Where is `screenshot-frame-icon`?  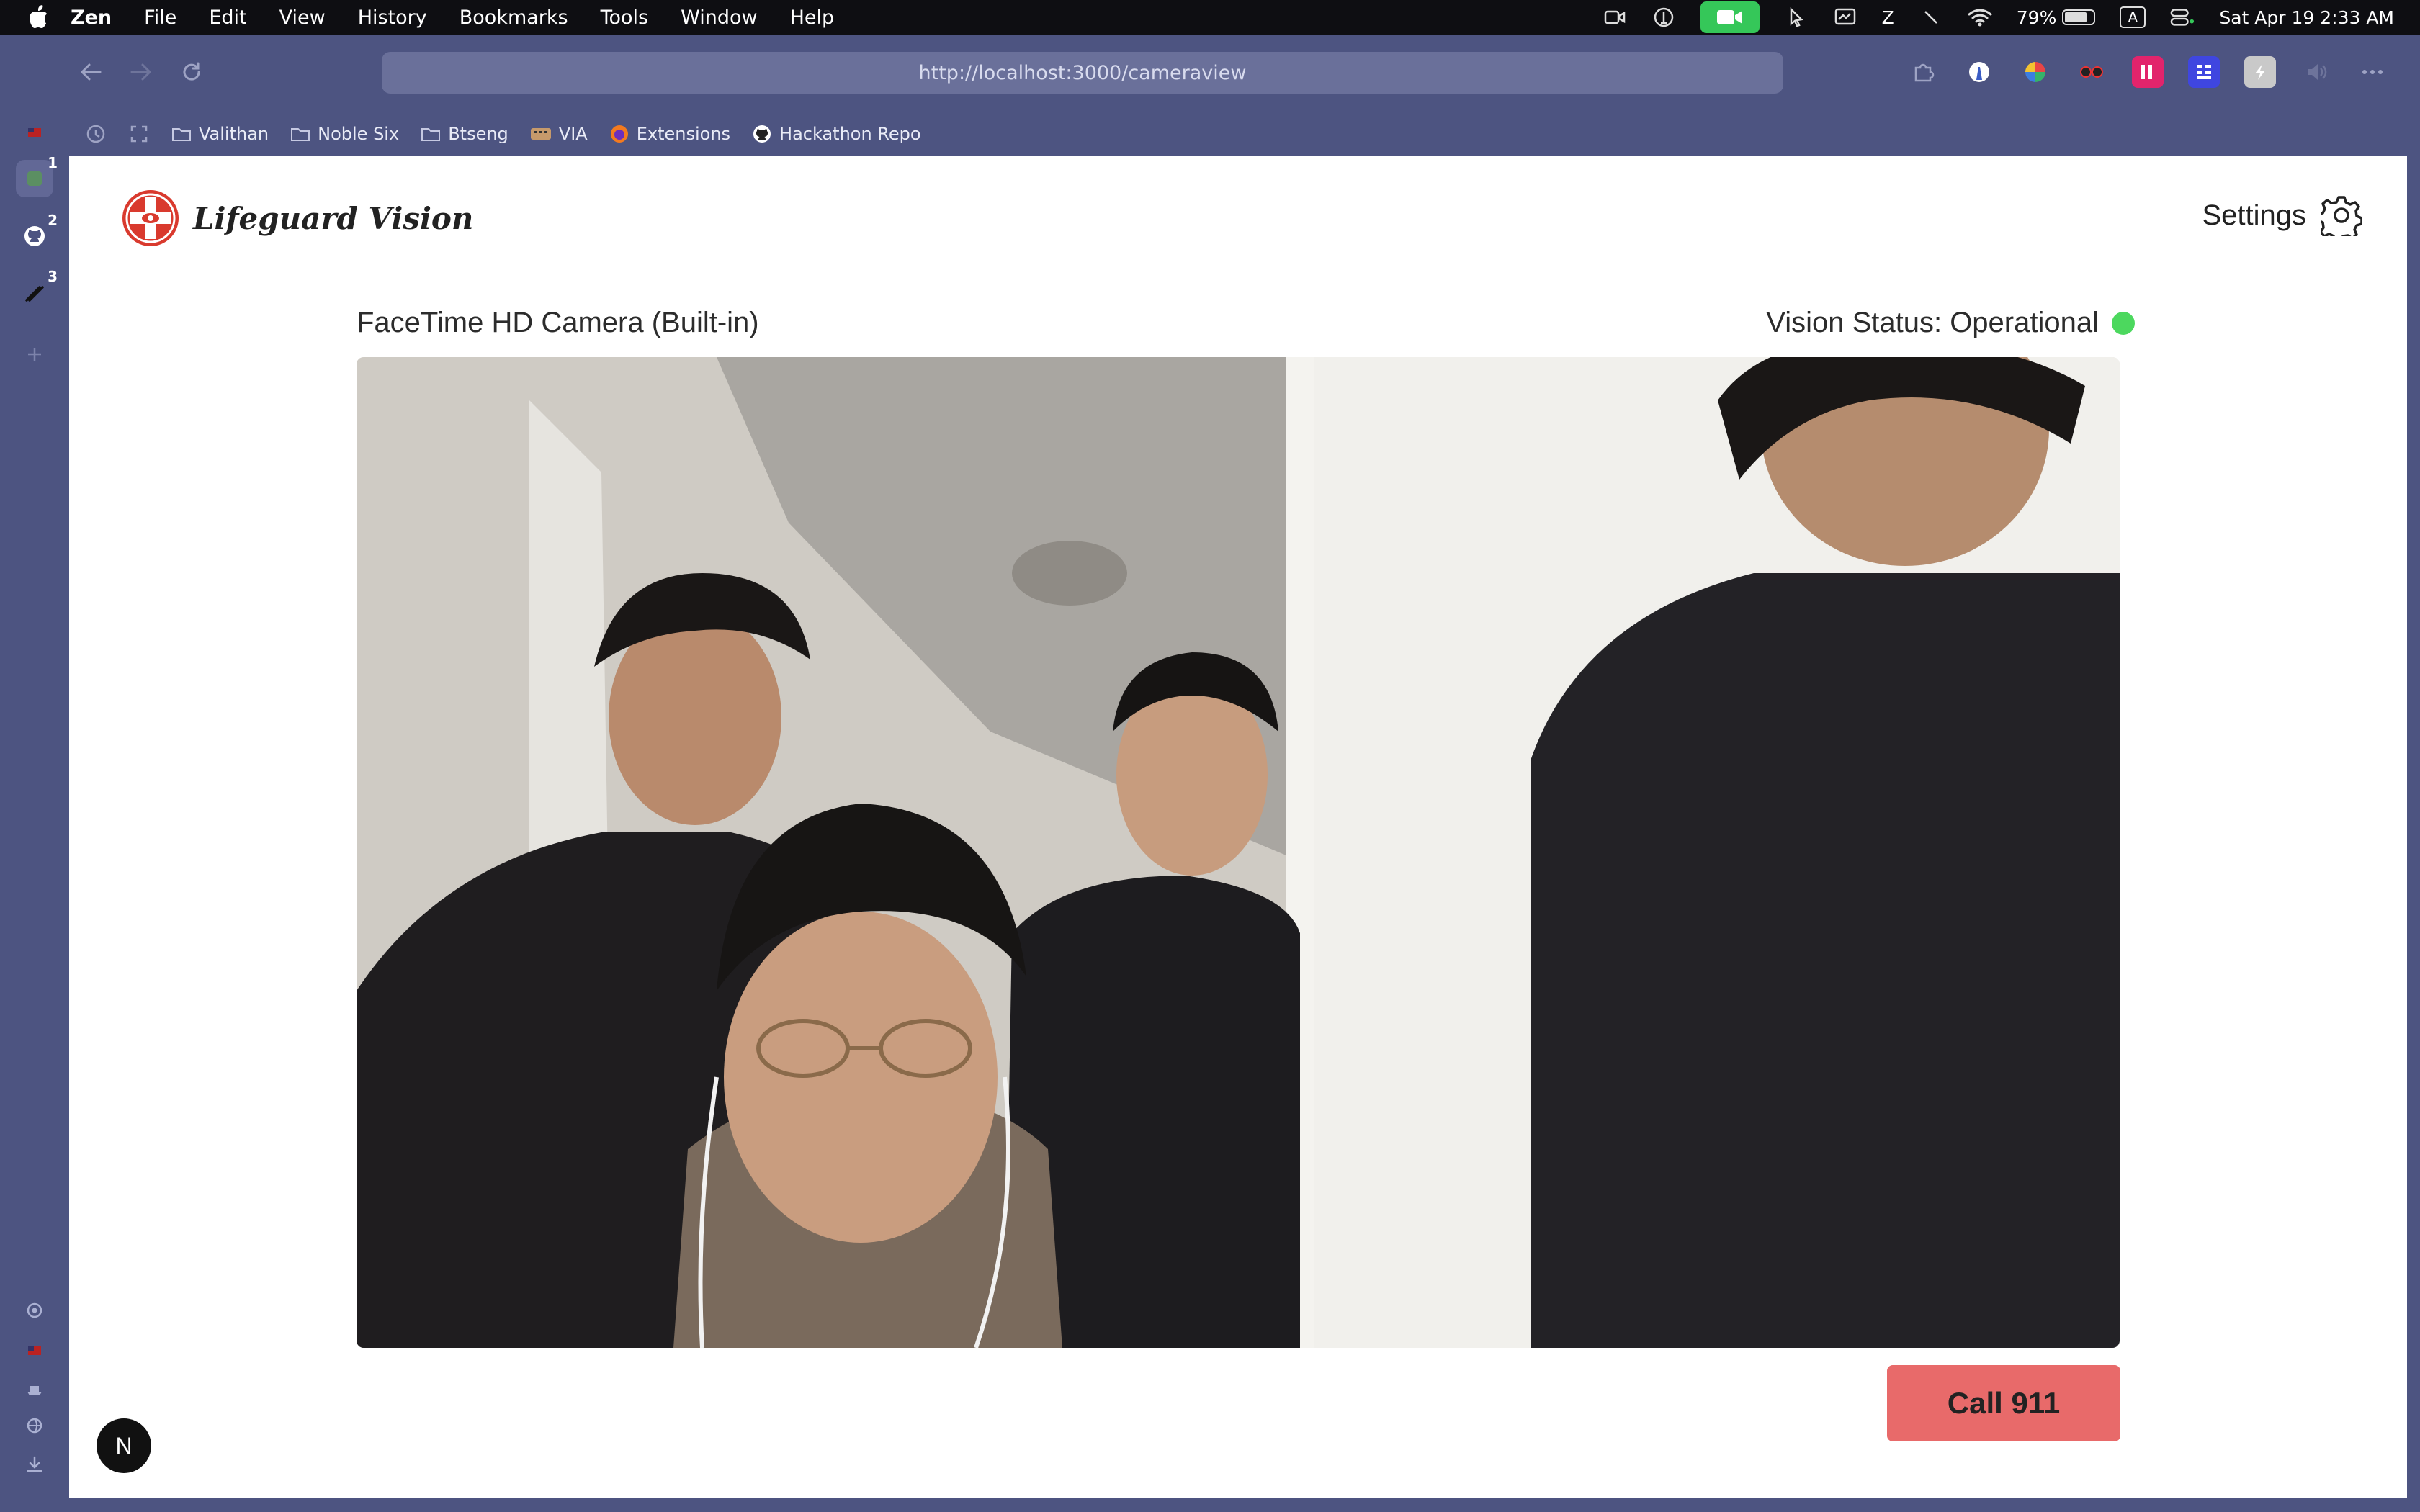 screenshot-frame-icon is located at coordinates (139, 134).